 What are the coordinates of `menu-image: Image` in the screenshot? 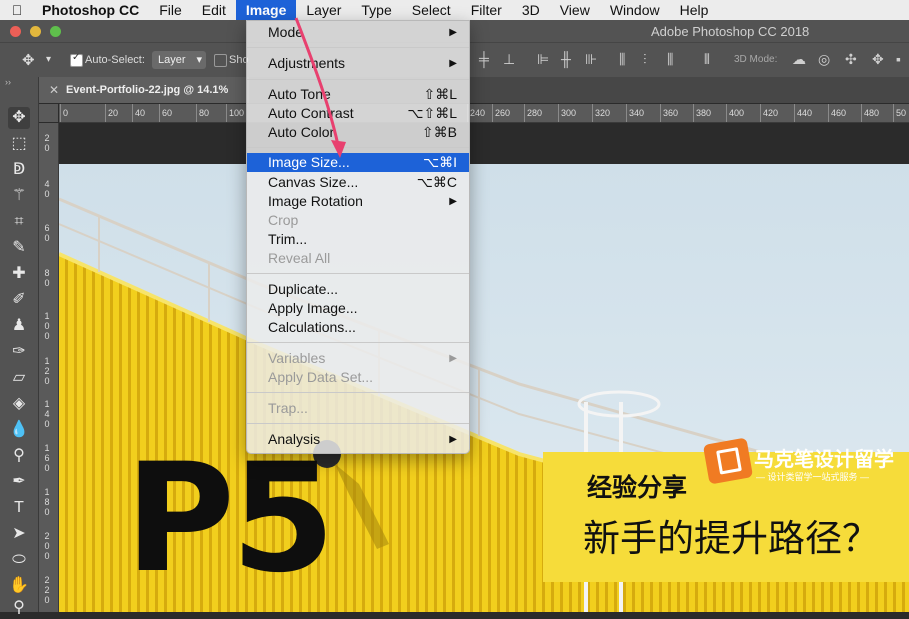 It's located at (266, 10).